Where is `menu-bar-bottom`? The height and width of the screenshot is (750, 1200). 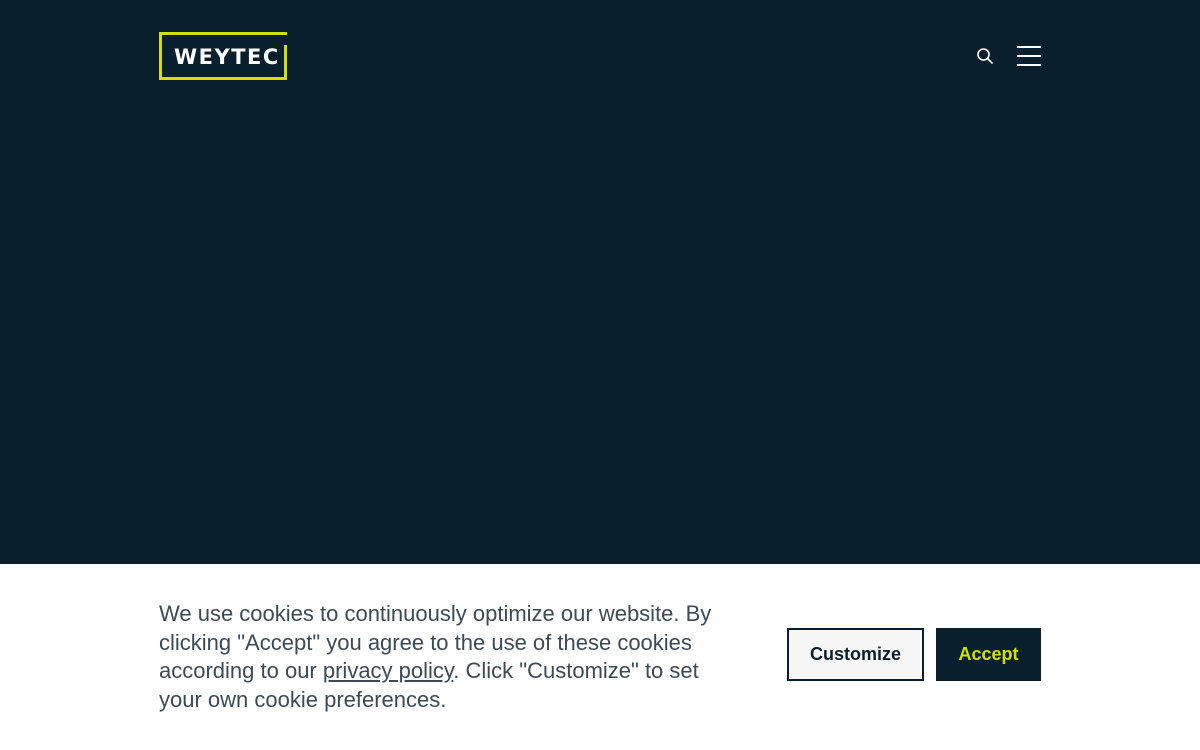 menu-bar-bottom is located at coordinates (1029, 65).